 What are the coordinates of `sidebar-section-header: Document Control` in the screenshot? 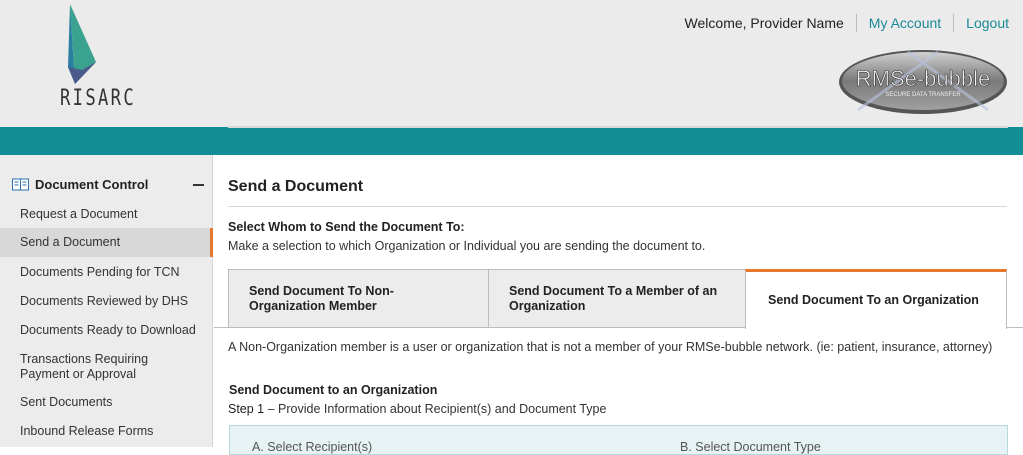 It's located at (108, 184).